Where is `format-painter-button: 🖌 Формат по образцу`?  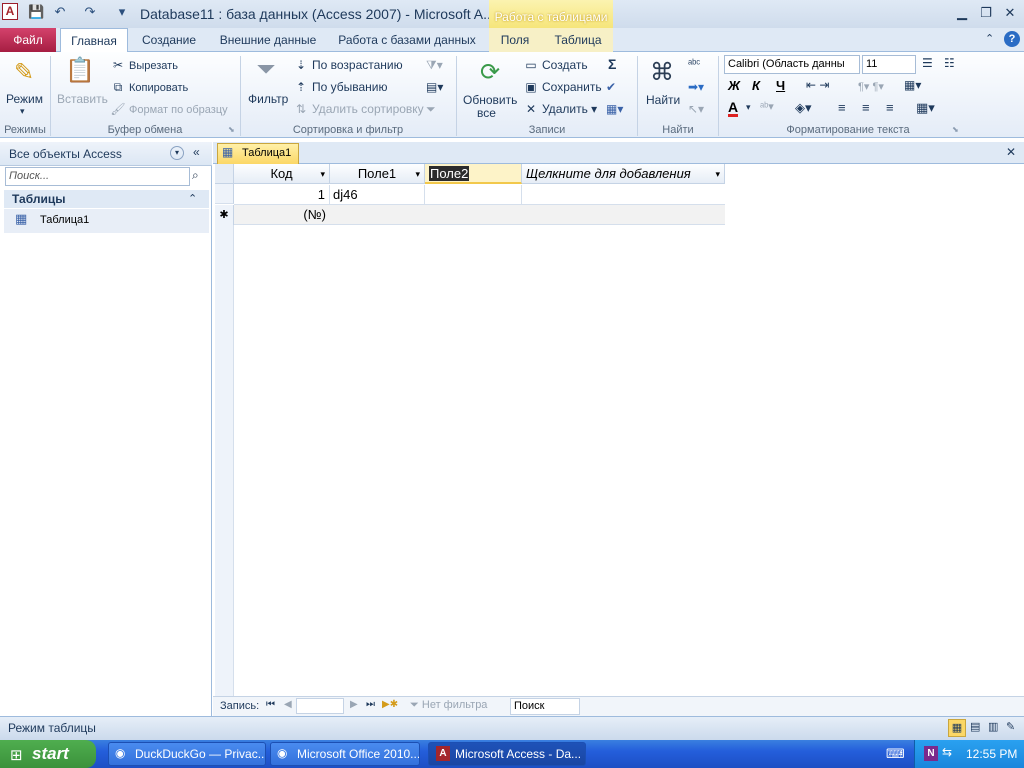 format-painter-button: 🖌 Формат по образцу is located at coordinates (168, 109).